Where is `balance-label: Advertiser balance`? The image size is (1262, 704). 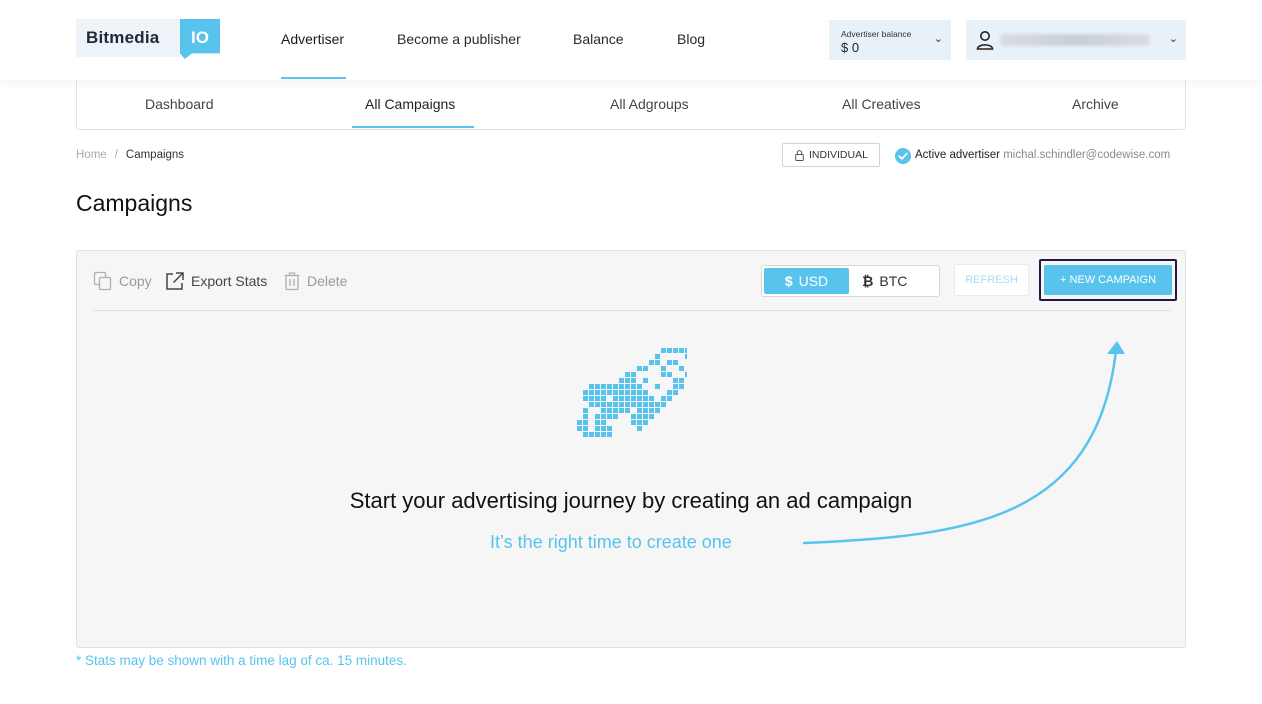 balance-label: Advertiser balance is located at coordinates (876, 34).